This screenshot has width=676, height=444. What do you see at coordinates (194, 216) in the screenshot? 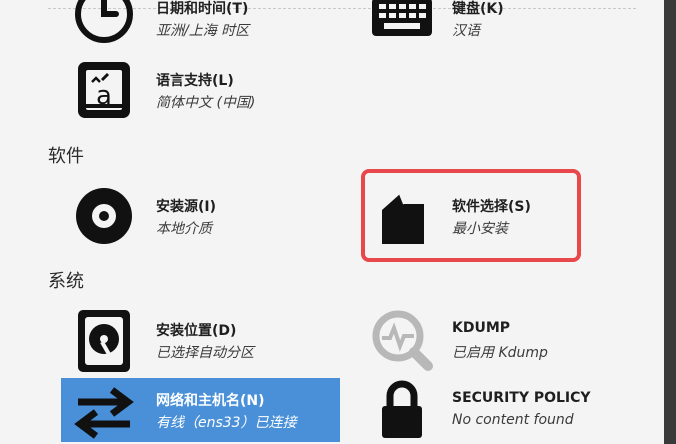
I see `spoke-install-source: 安装源(I) 本地介质` at bounding box center [194, 216].